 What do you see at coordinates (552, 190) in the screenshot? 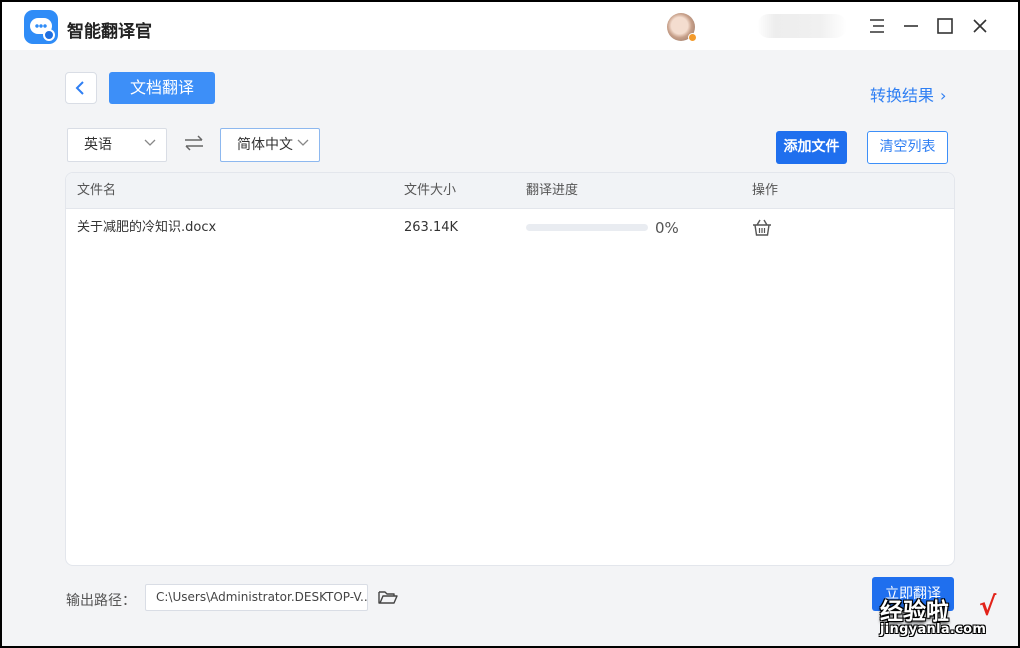
I see `header-progress: 翻译进度` at bounding box center [552, 190].